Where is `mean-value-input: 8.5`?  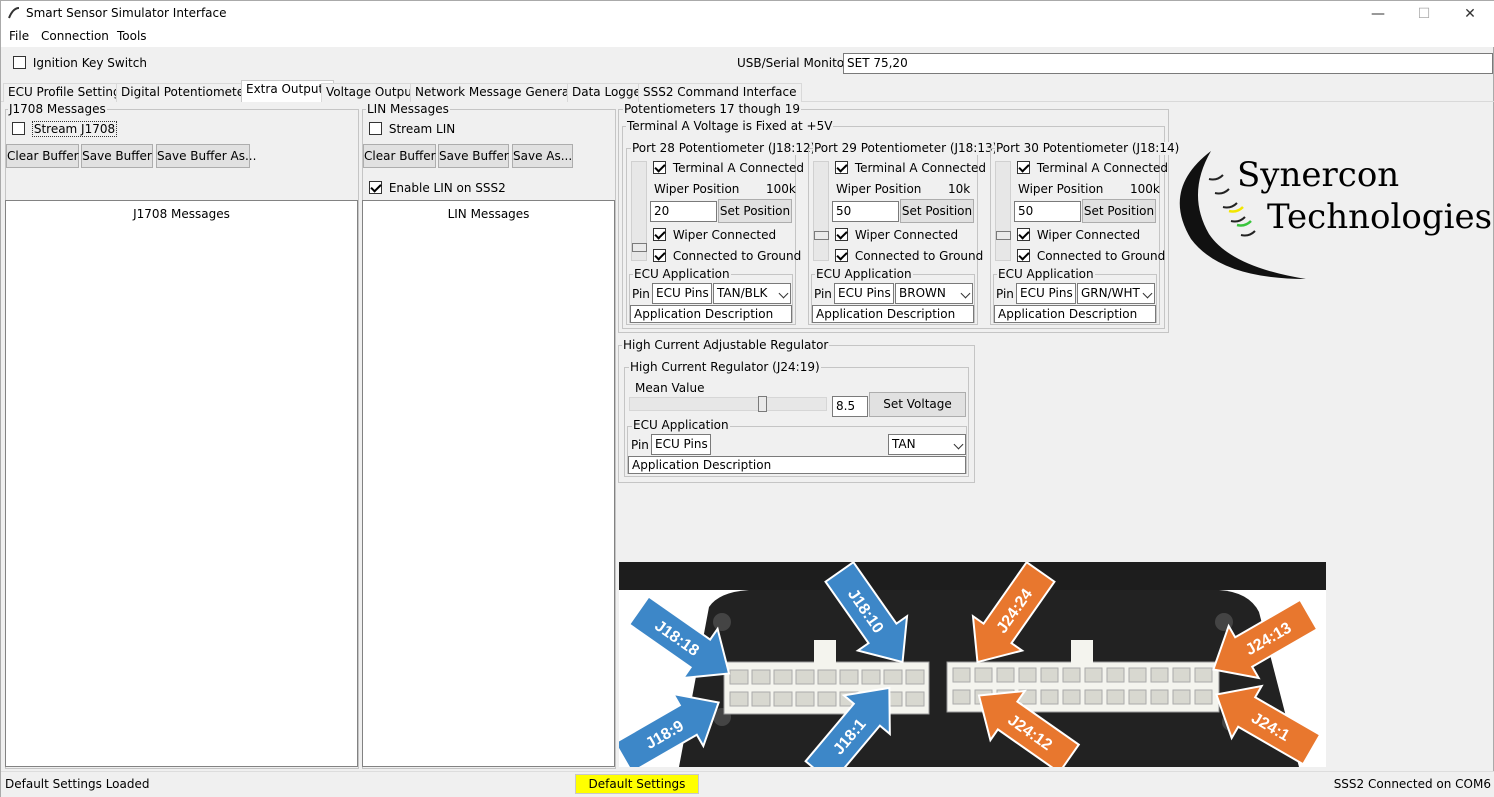
mean-value-input: 8.5 is located at coordinates (850, 406).